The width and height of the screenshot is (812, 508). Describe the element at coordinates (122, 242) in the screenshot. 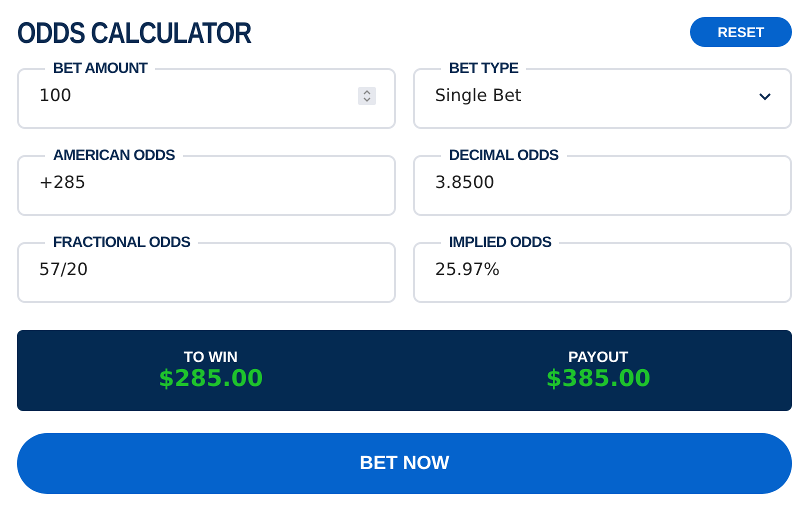

I see `field-label: FRACTIONAL ODDS` at that location.